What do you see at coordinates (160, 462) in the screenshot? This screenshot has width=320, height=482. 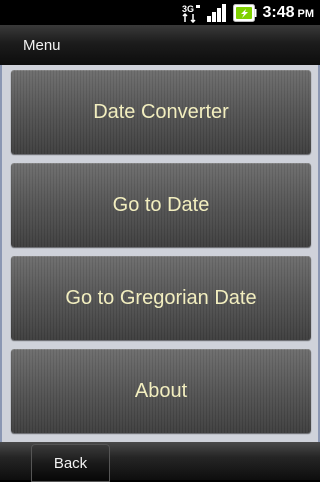 I see `bottom-bar: Back` at bounding box center [160, 462].